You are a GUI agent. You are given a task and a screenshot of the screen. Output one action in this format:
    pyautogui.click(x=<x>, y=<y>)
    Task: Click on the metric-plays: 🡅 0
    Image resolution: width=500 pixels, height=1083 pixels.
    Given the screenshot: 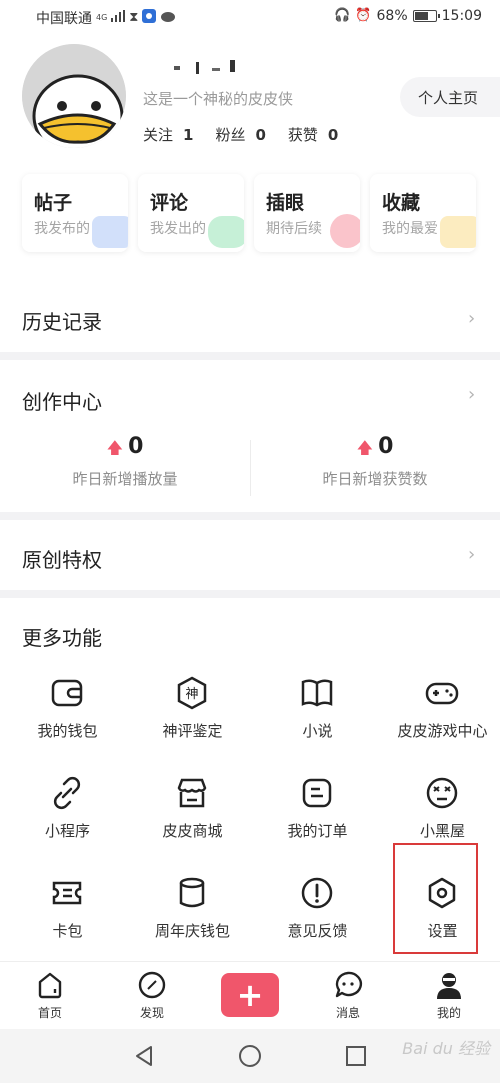 What is the action you would take?
    pyautogui.click(x=125, y=449)
    